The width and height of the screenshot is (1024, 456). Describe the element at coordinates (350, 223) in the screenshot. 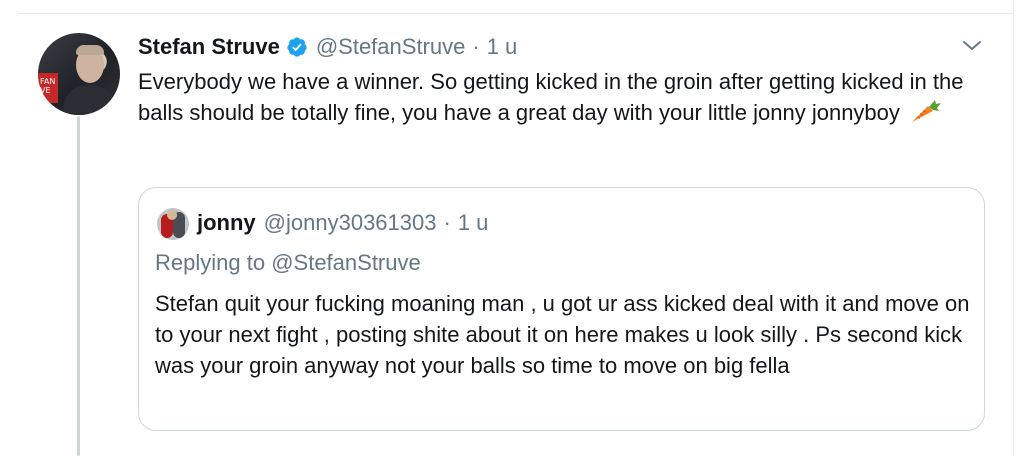

I see `quoted-author-handle: @jonny30361303` at that location.